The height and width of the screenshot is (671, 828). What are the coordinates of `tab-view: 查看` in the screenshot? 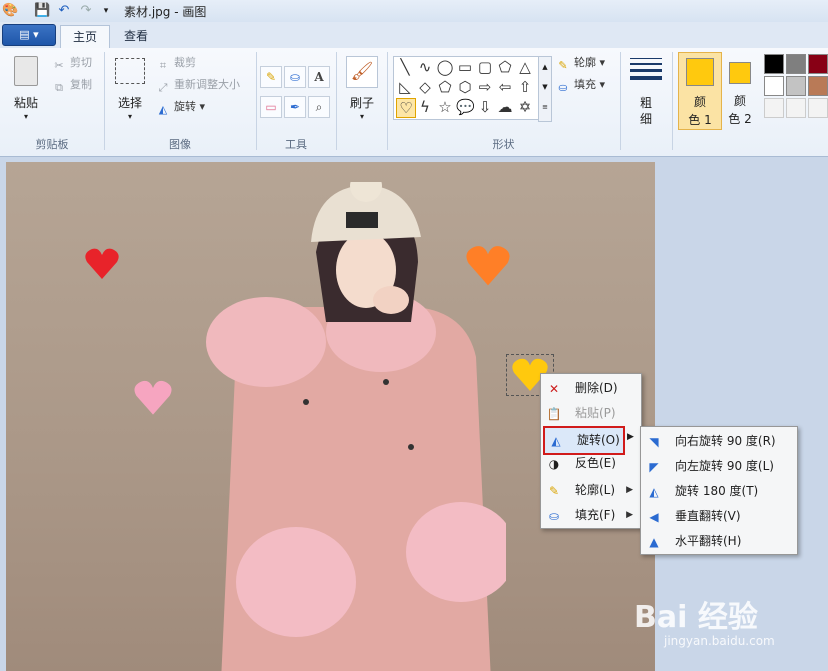 It's located at (136, 36).